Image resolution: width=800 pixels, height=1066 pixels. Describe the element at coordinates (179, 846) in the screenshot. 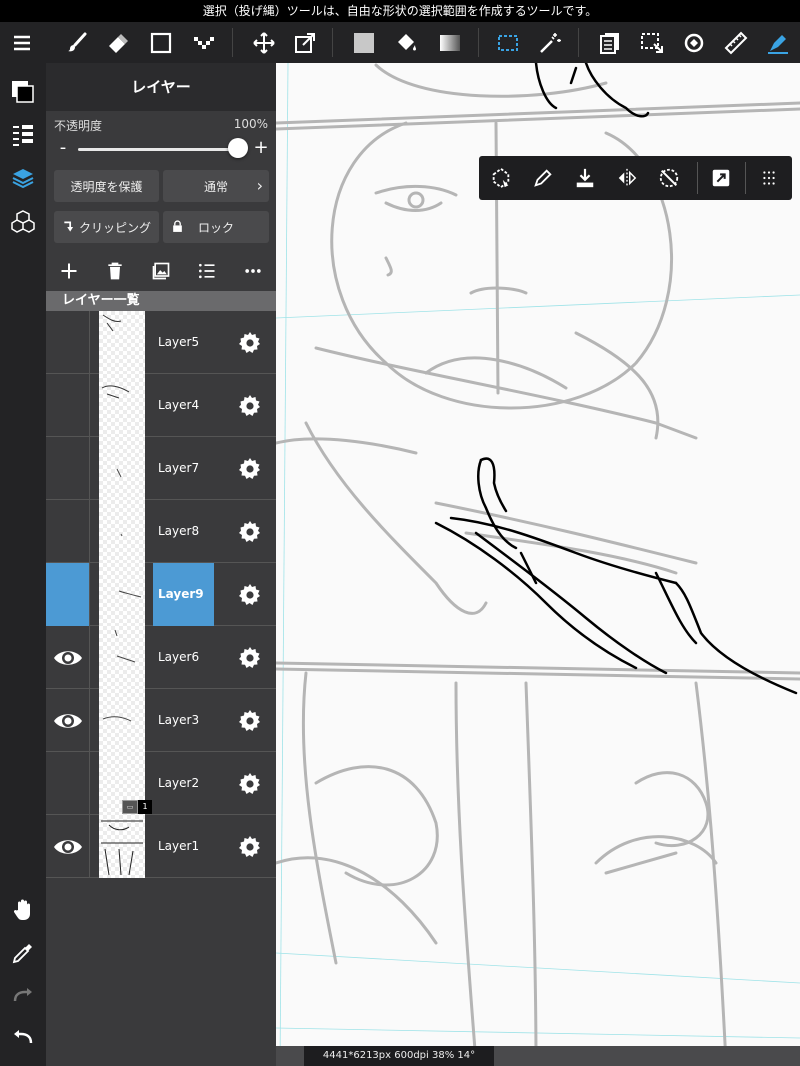

I see `layer-name: Layer1` at that location.